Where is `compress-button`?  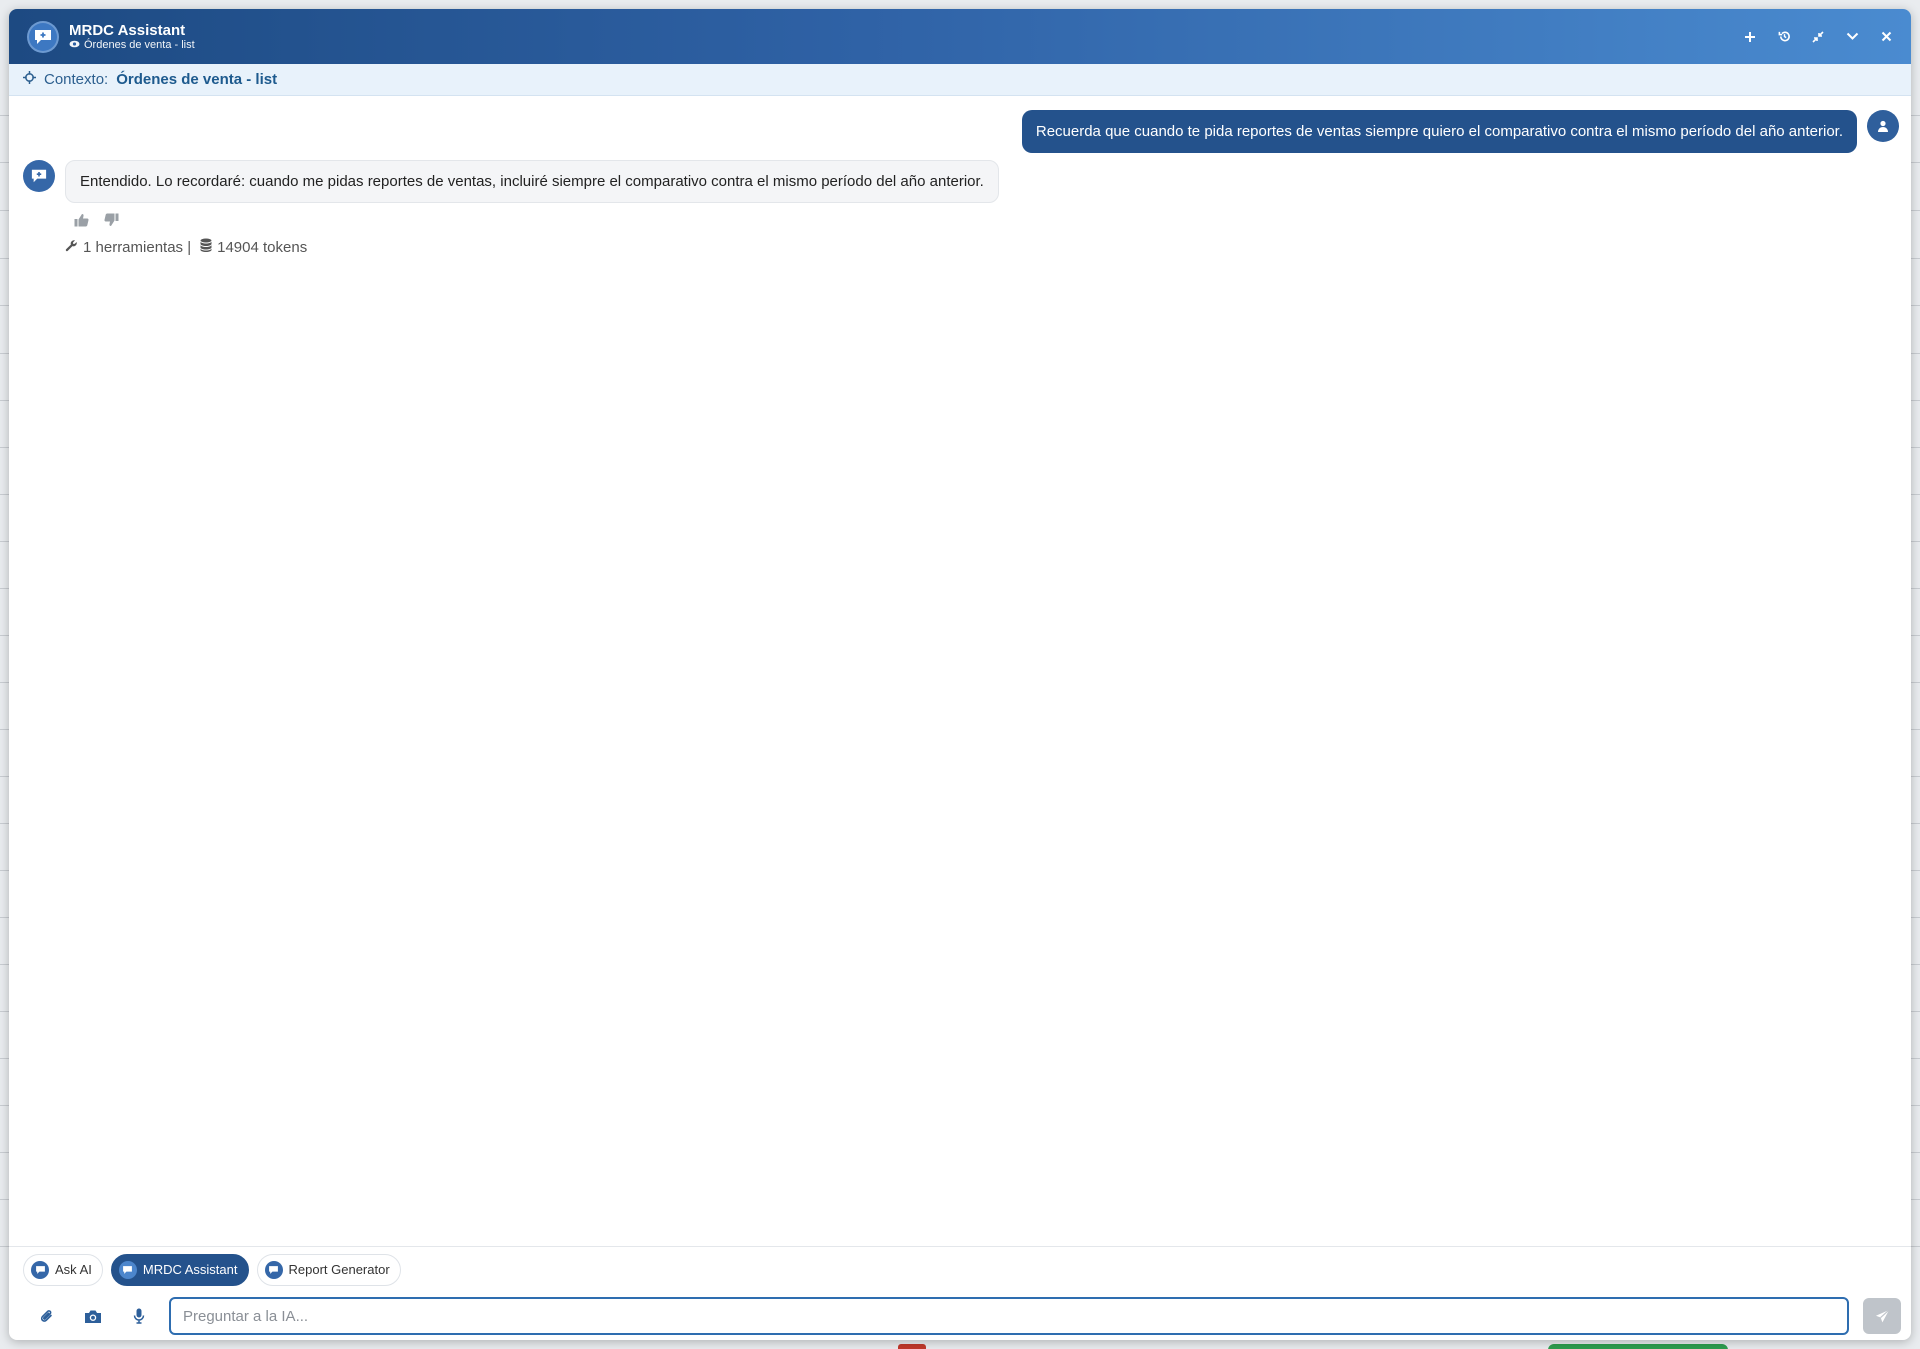
compress-button is located at coordinates (1818, 37).